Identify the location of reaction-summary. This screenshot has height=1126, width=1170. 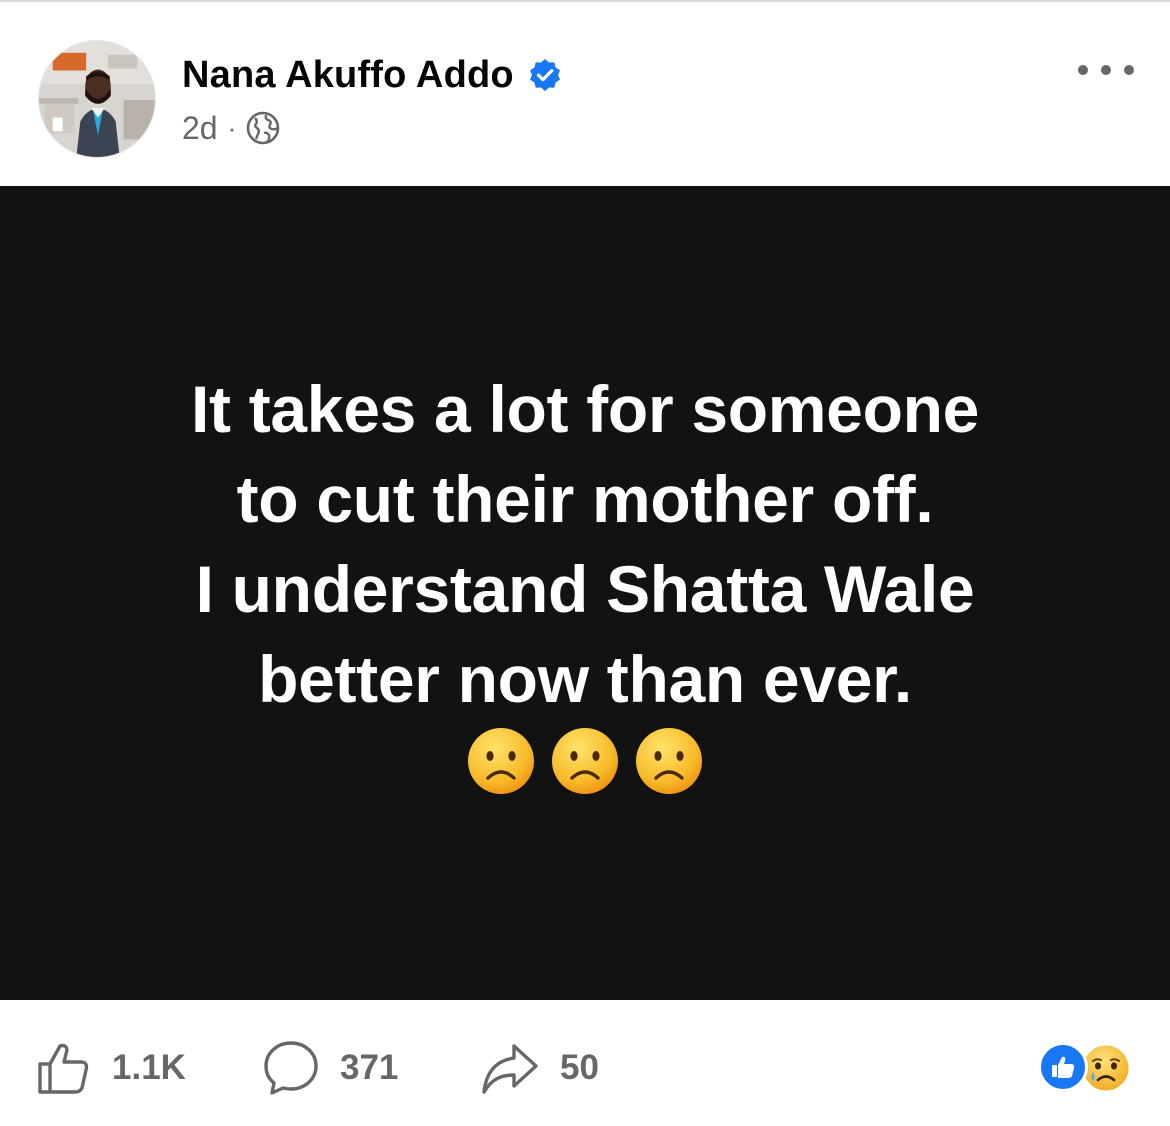
(1088, 1069).